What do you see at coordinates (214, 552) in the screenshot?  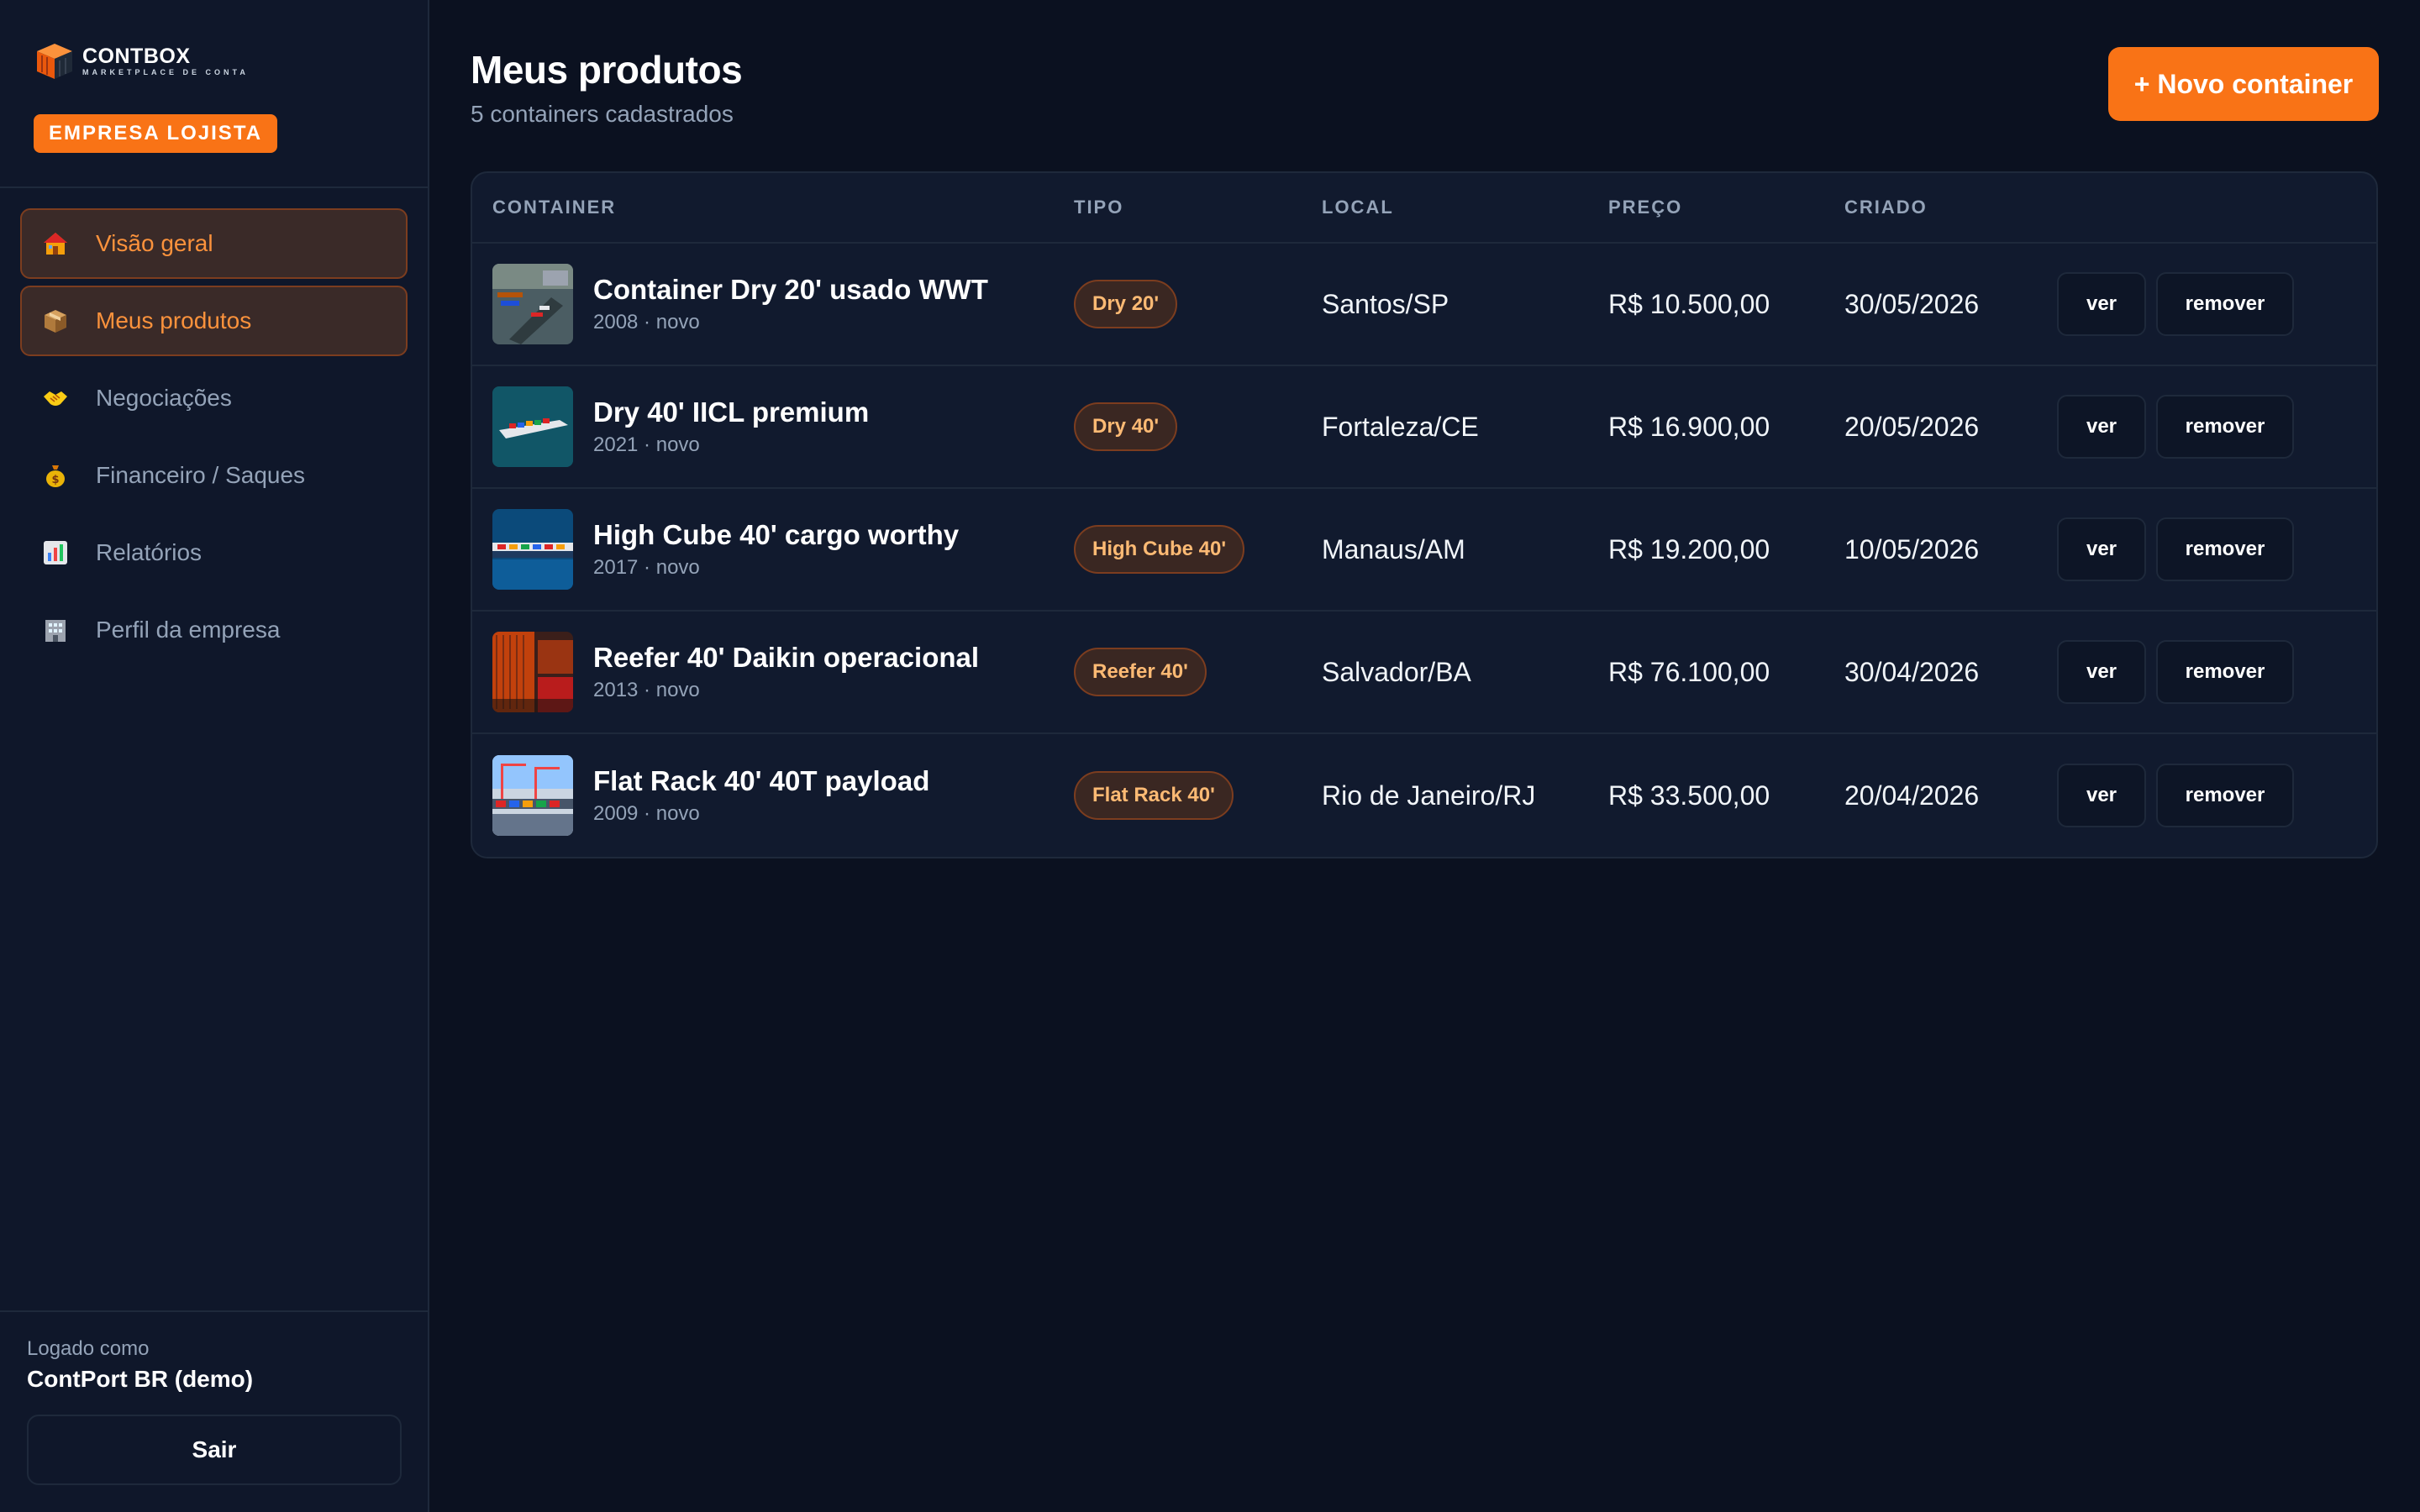 I see `sidebar-item-relatorios: Relatórios` at bounding box center [214, 552].